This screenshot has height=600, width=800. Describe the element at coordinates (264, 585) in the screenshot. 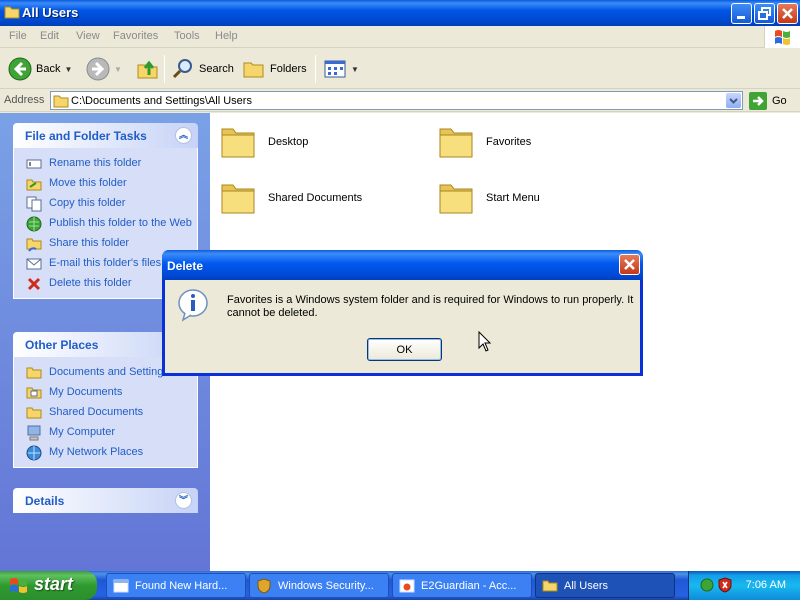

I see `security-shield-icon` at that location.